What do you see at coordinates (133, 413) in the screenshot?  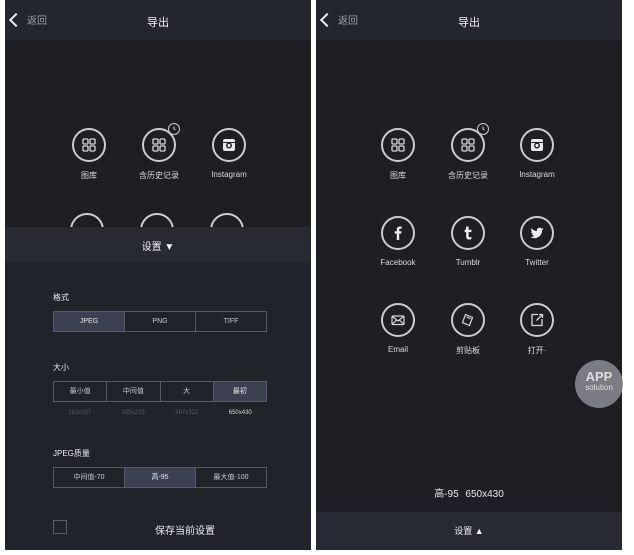 I see `size-dim-medium: 325x215` at bounding box center [133, 413].